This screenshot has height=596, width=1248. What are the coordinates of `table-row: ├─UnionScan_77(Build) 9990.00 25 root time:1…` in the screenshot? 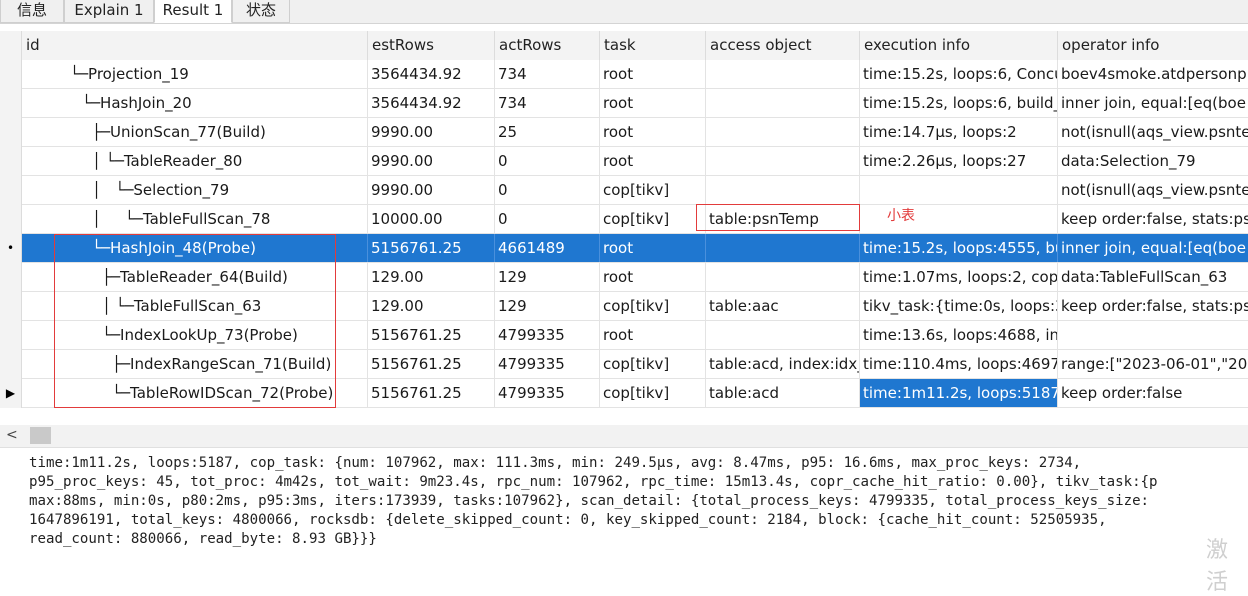 It's located at (624, 132).